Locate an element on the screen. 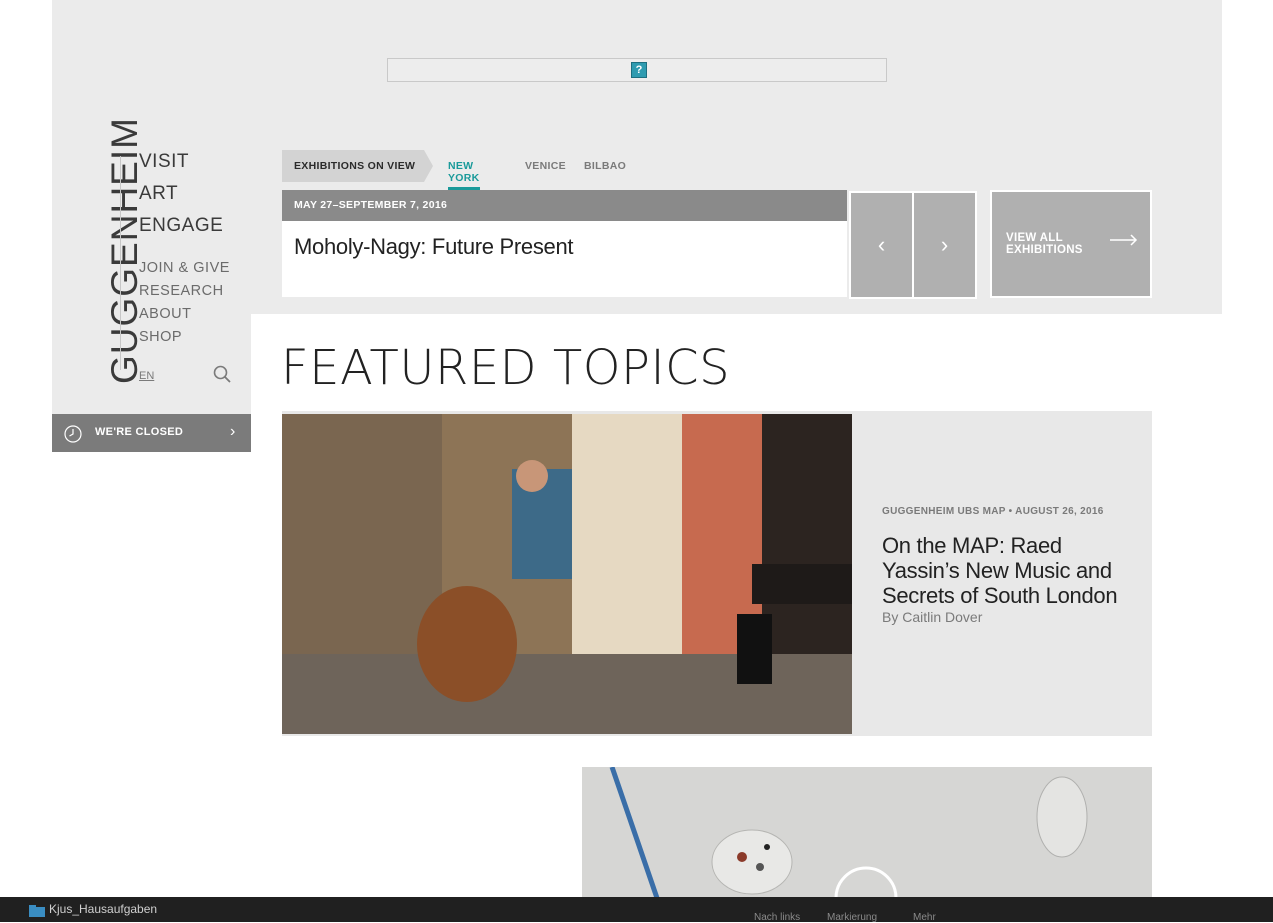 The image size is (1273, 923). guggenheim-logo: GUGGENHEIM is located at coordinates (109, 250).